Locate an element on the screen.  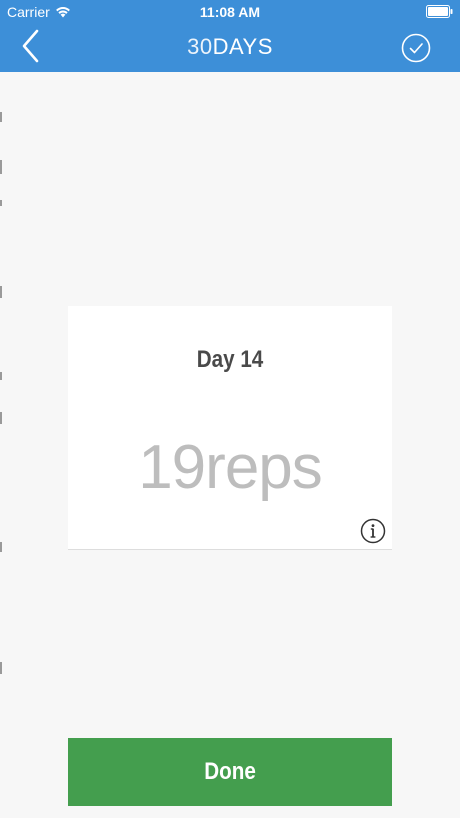
page-title-number: 30 is located at coordinates (200, 46).